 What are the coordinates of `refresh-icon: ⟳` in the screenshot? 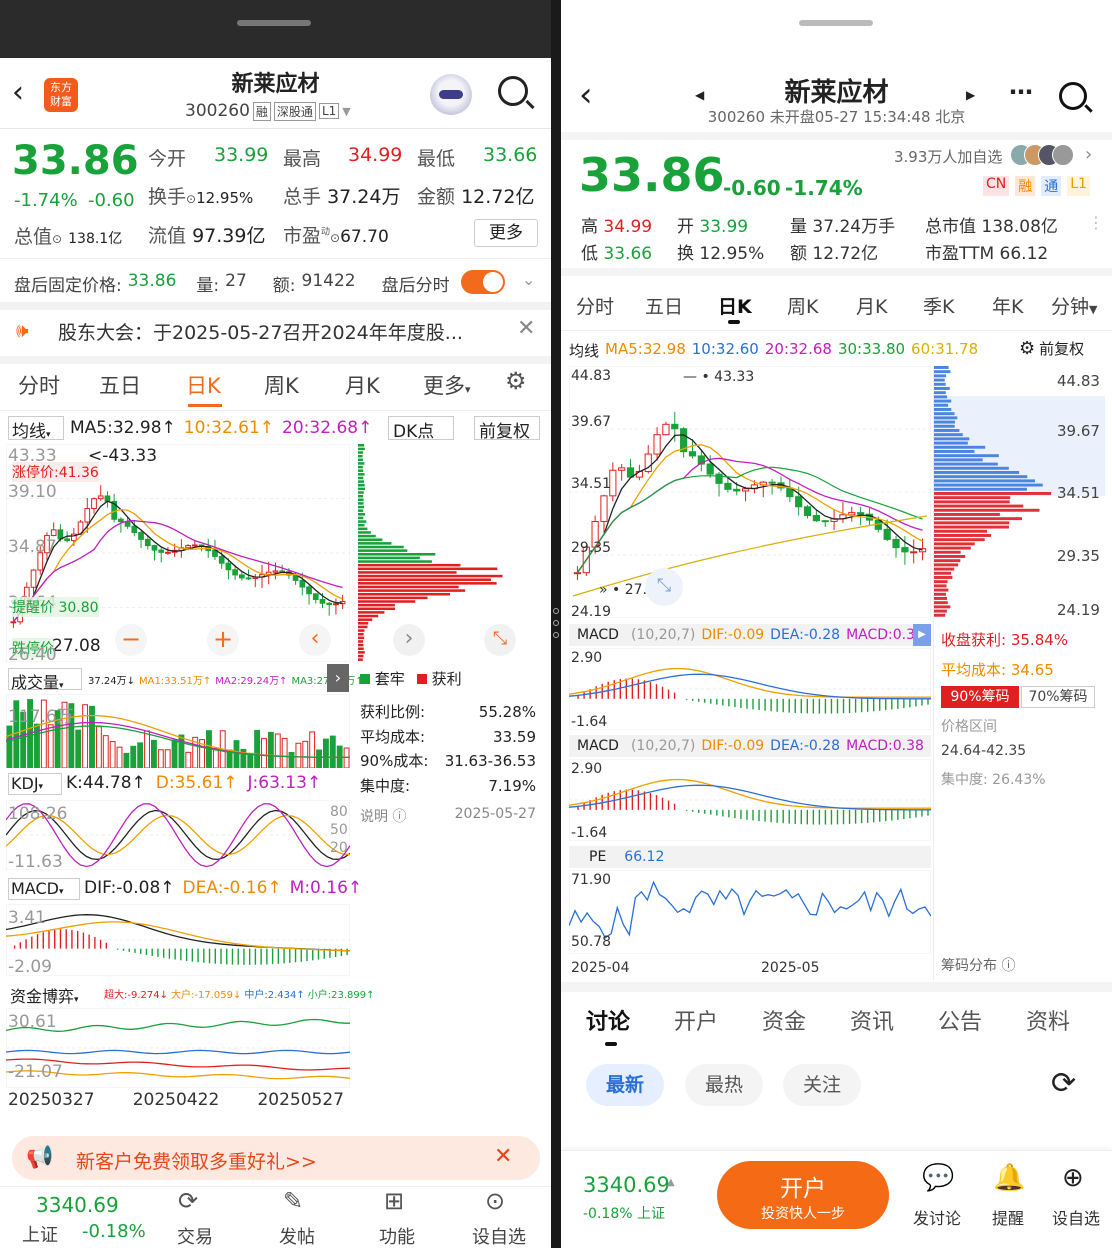 It's located at (1063, 1083).